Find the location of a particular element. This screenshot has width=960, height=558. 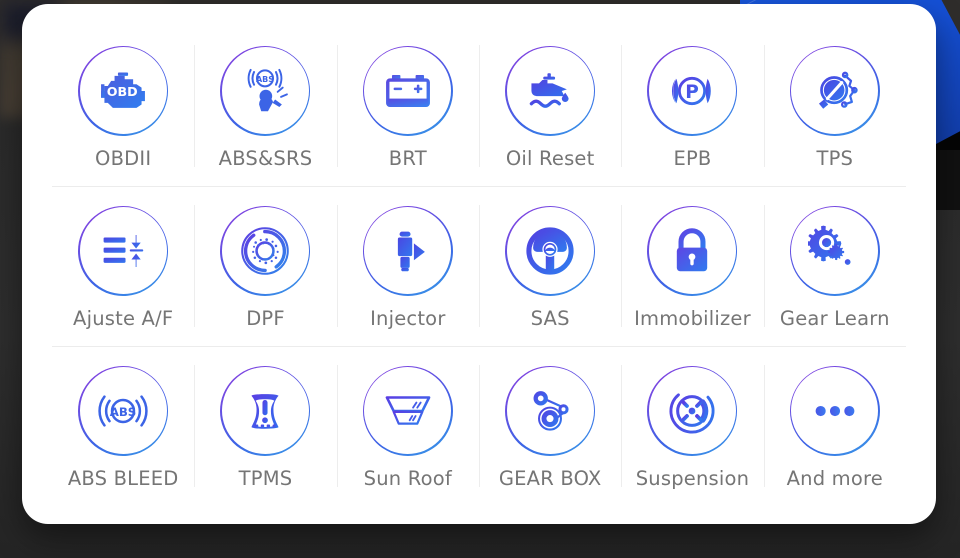

function-tile-label: TPMS is located at coordinates (265, 478).